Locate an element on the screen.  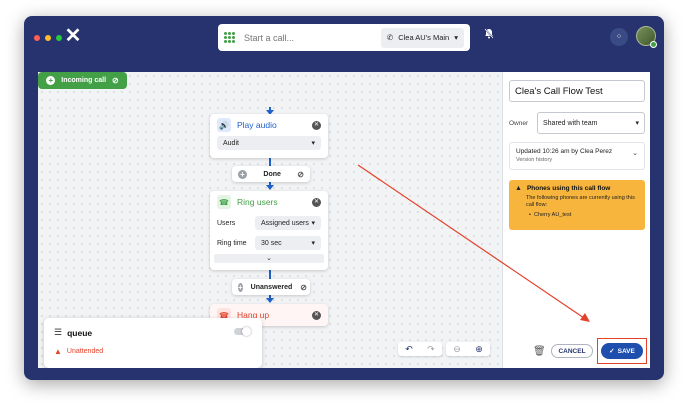
expand-button: ⌄ is located at coordinates (269, 258).